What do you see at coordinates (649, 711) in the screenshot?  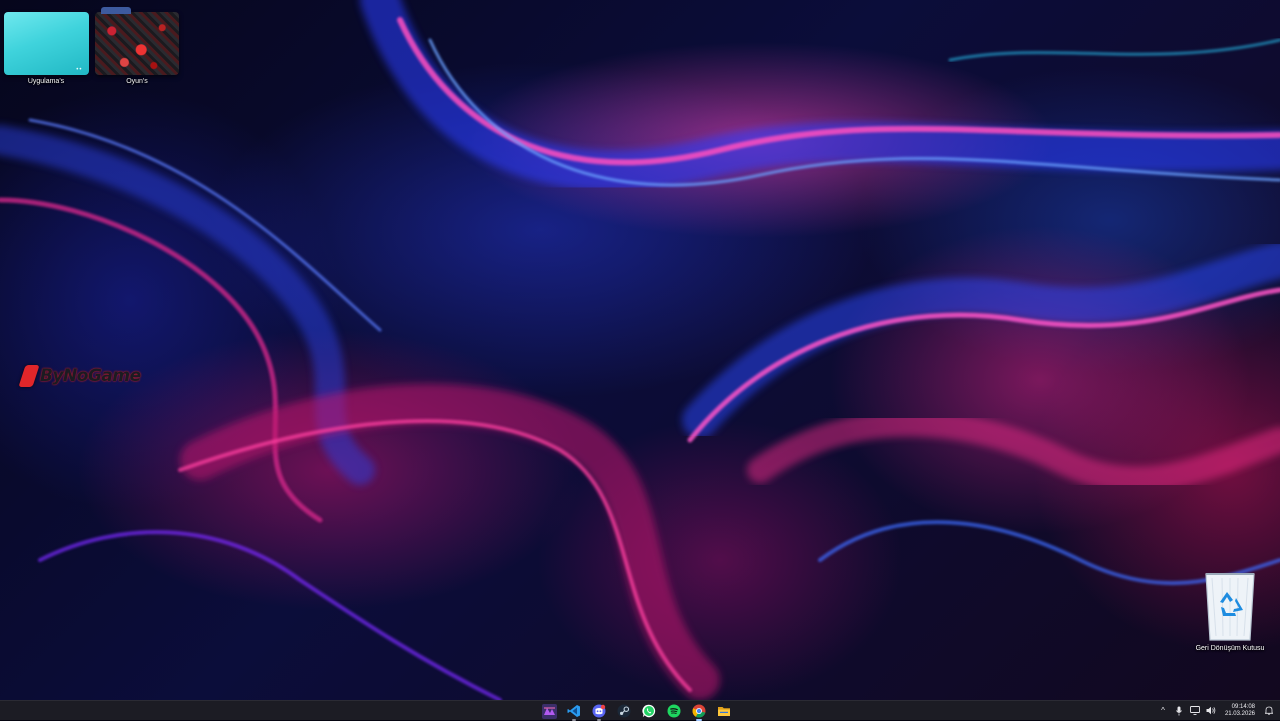 I see `whatsapp-taskbar-button` at bounding box center [649, 711].